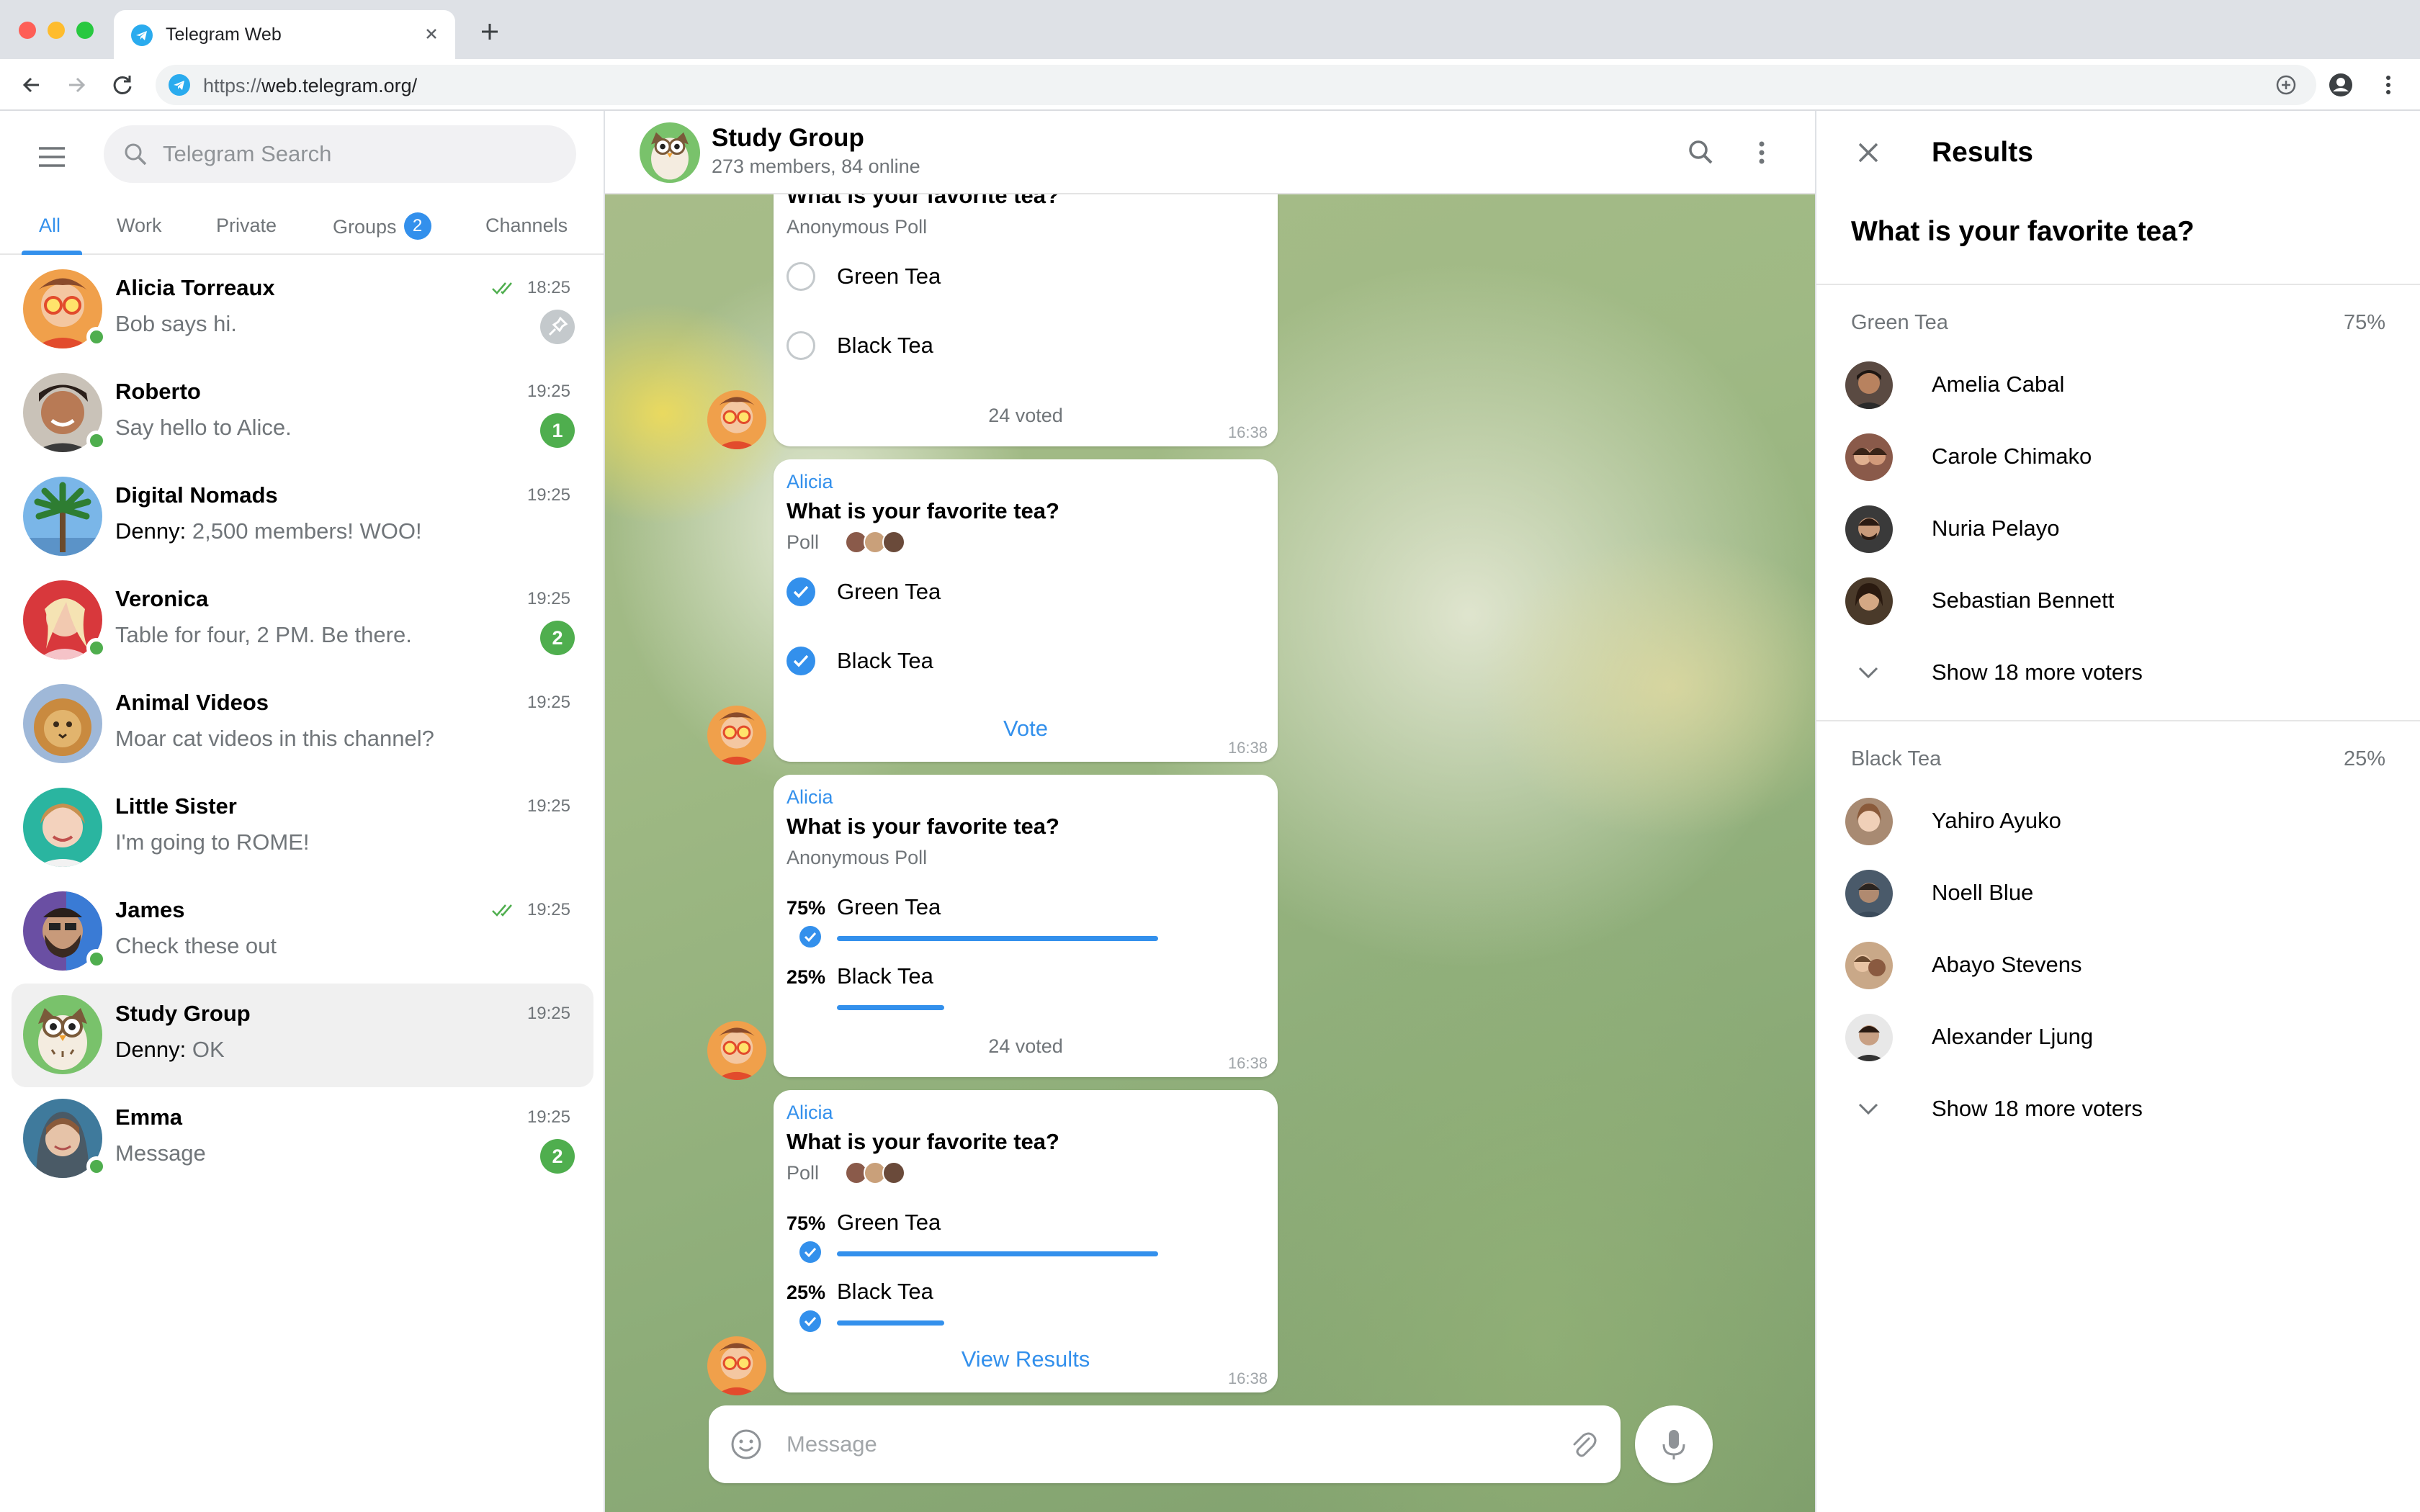  Describe the element at coordinates (1026, 1359) in the screenshot. I see `view-results-button: View Results` at that location.